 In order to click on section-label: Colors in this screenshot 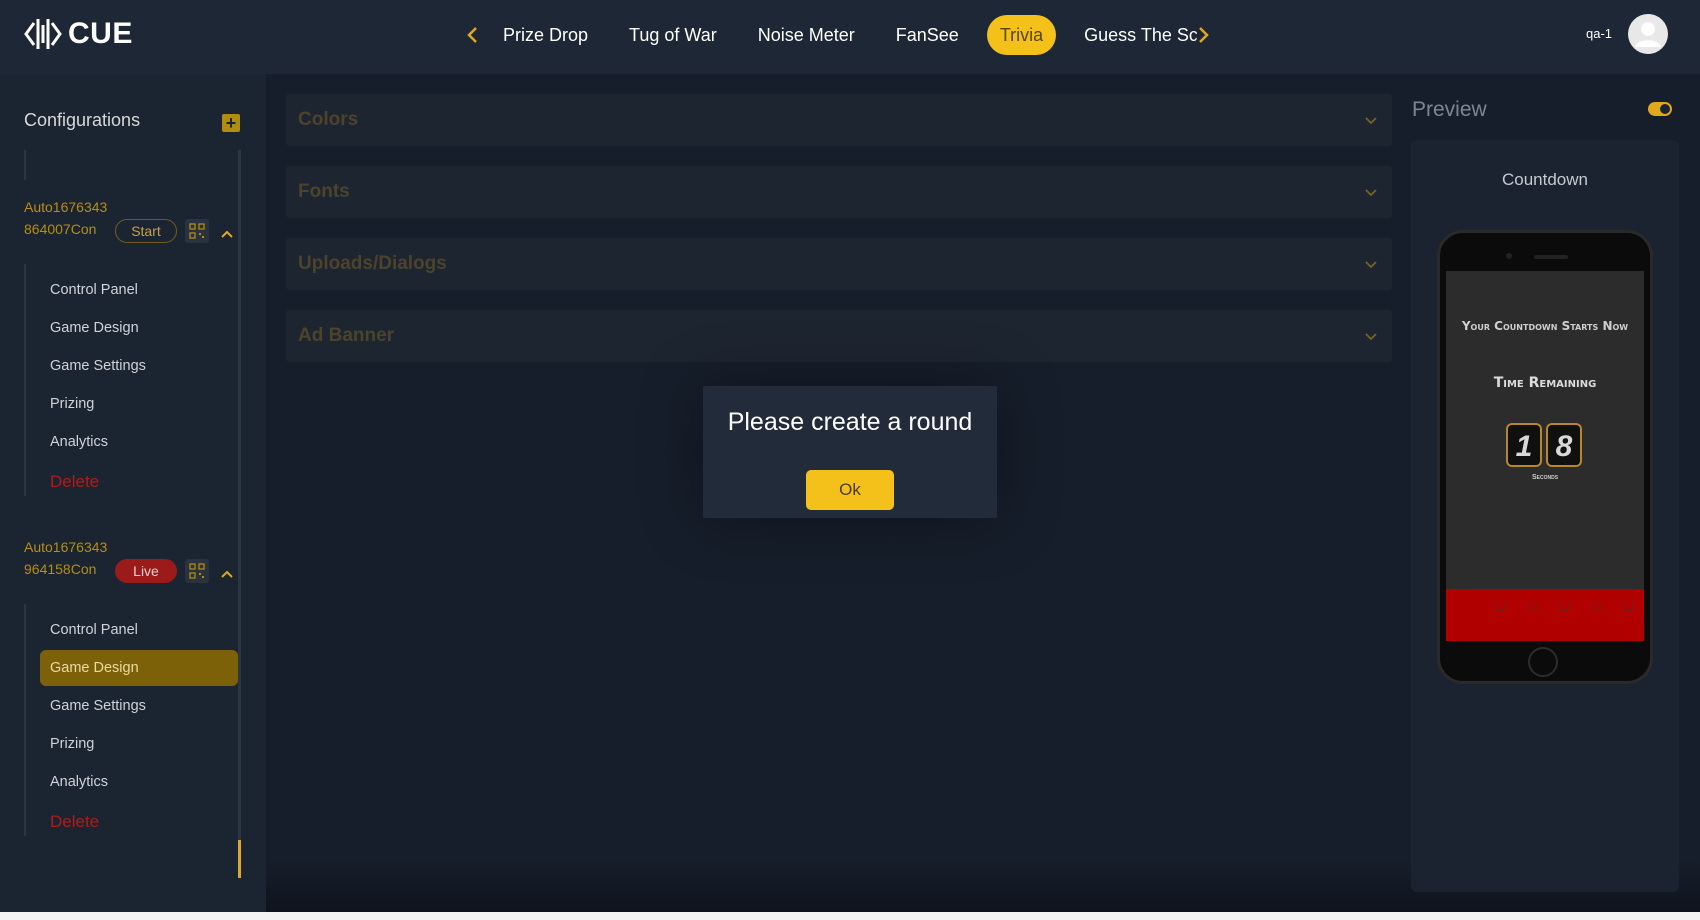, I will do `click(328, 119)`.